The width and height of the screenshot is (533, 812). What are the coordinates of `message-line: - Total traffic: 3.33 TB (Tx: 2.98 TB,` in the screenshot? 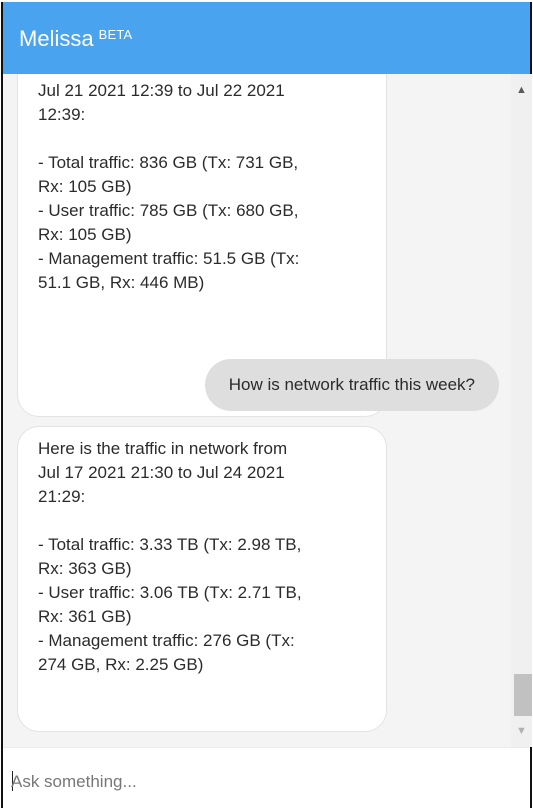 It's located at (170, 544).